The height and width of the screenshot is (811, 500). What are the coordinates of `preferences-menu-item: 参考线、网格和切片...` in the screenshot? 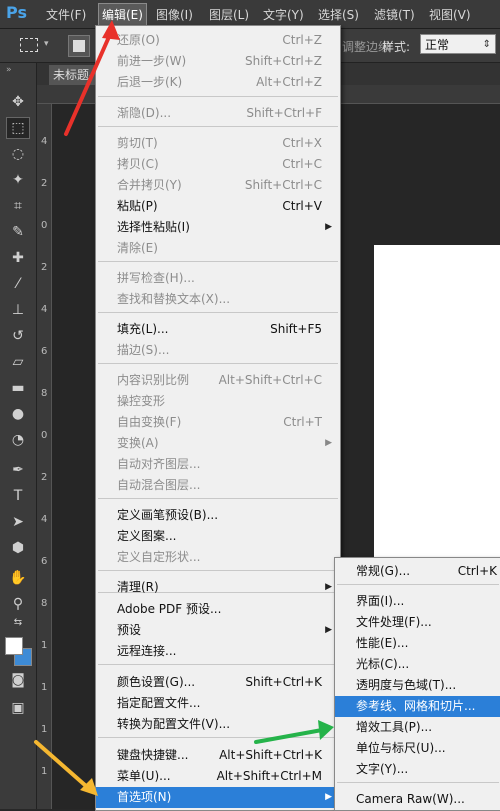 It's located at (417, 706).